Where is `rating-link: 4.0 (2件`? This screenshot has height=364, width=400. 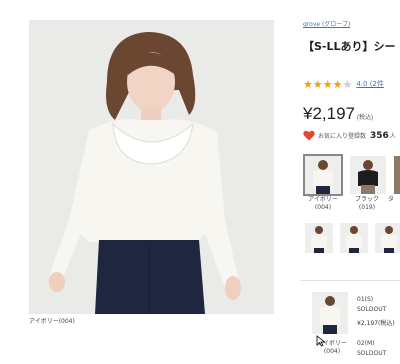 rating-link: 4.0 (2件 is located at coordinates (370, 84).